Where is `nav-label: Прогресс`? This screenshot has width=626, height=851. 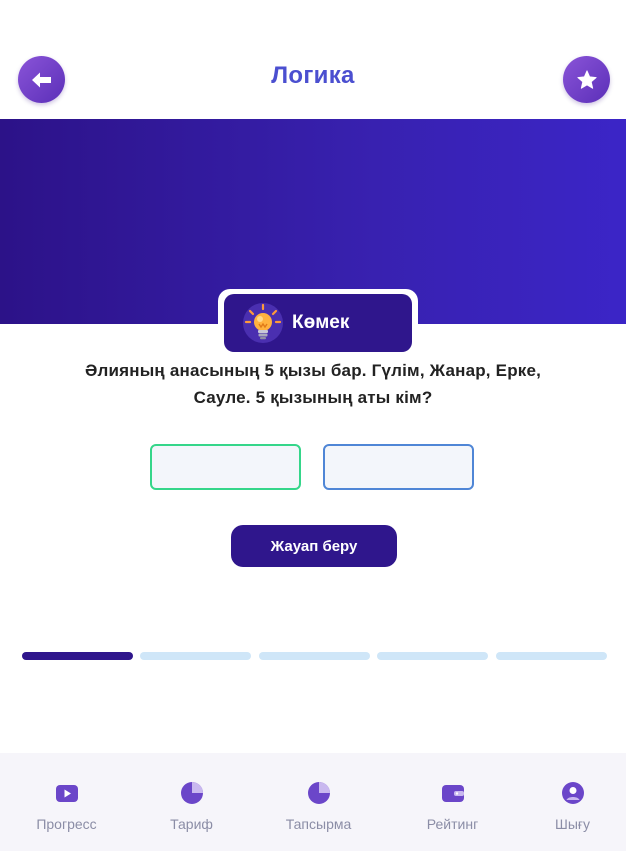 nav-label: Прогресс is located at coordinates (66, 824).